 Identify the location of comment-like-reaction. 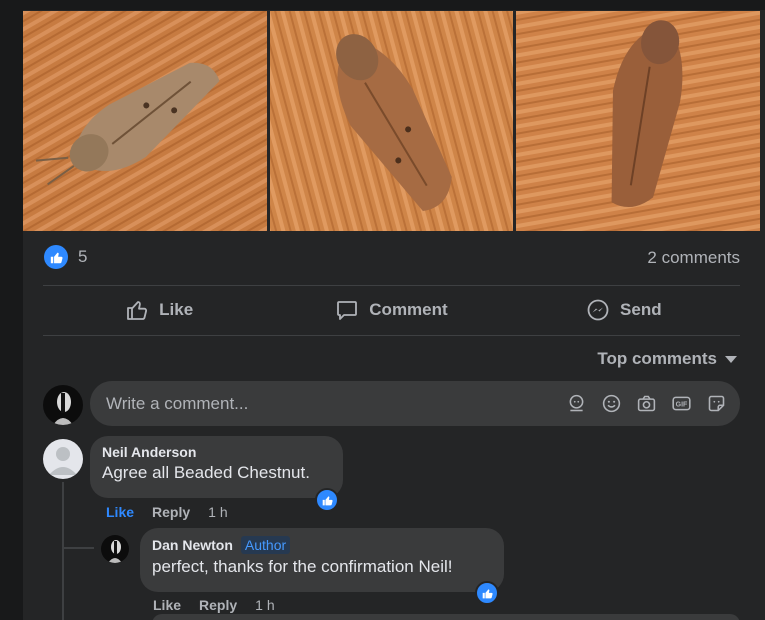
(327, 500).